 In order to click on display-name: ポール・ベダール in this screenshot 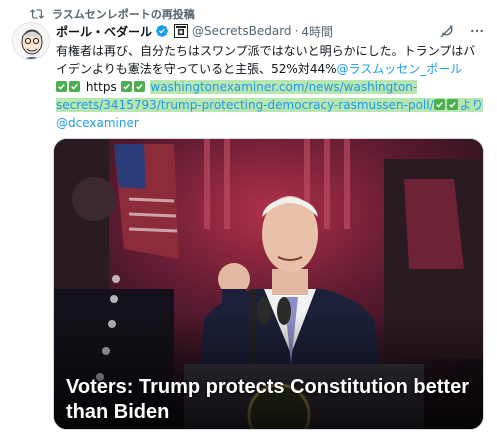, I will do `click(104, 31)`.